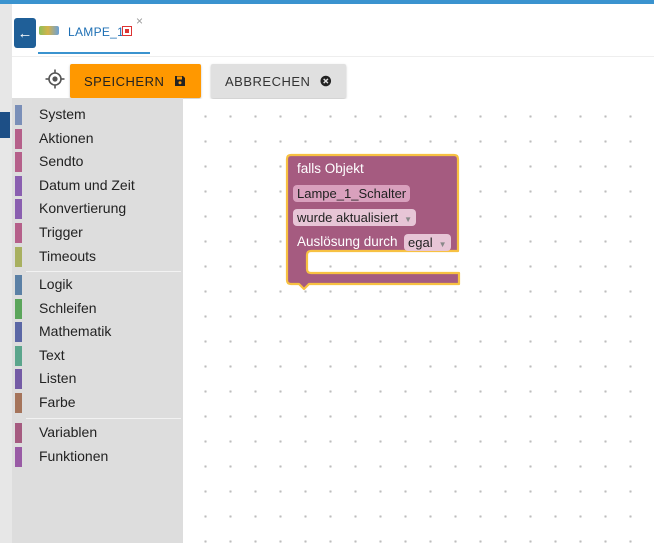 Image resolution: width=654 pixels, height=543 pixels. I want to click on trigger-dropdown-value: egal, so click(420, 242).